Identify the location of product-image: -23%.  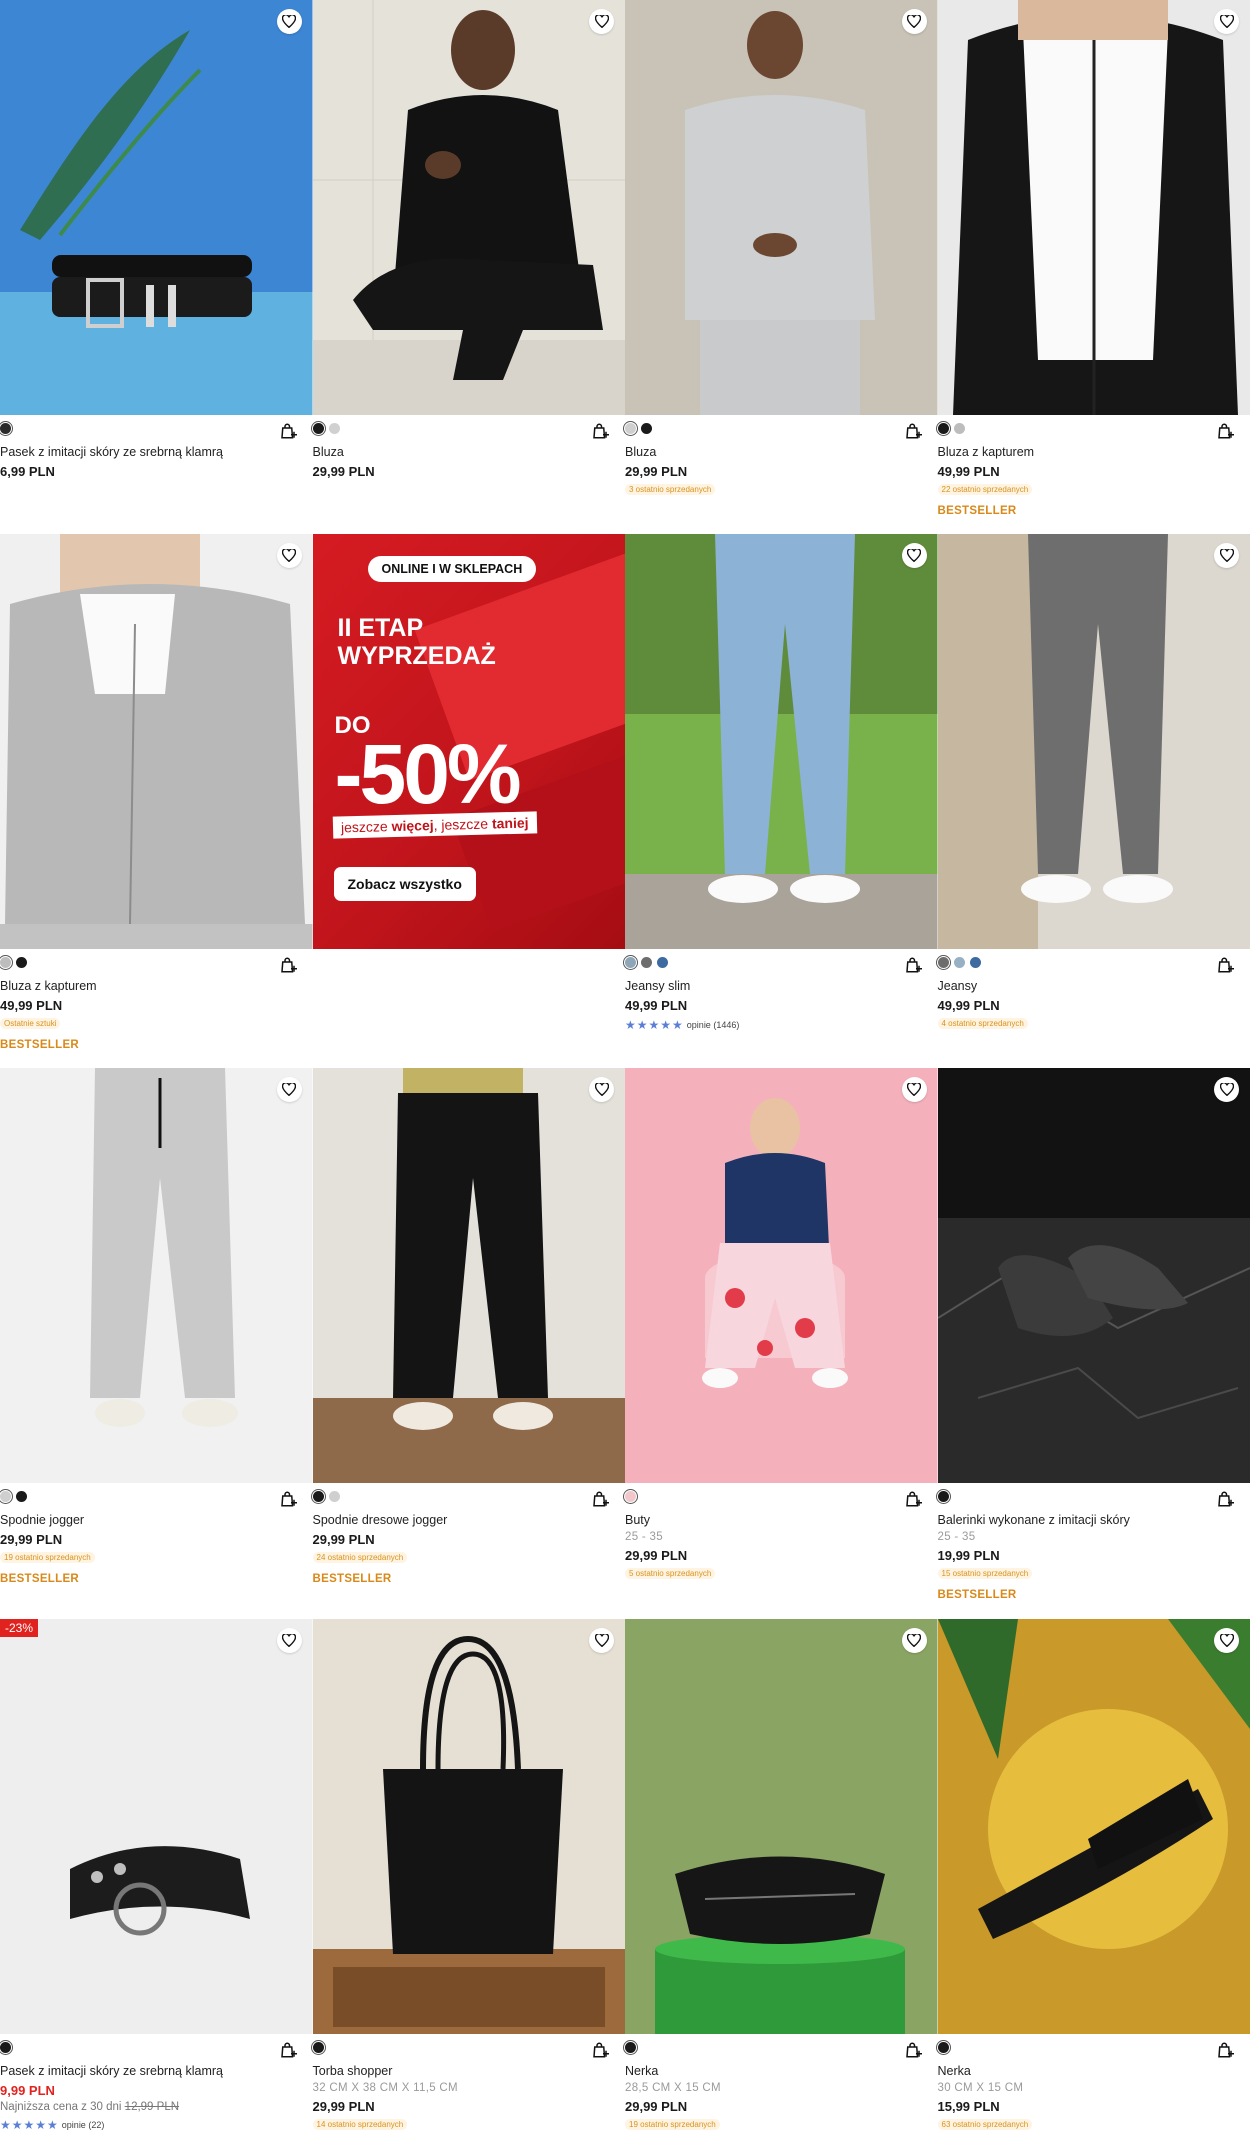
(156, 1826).